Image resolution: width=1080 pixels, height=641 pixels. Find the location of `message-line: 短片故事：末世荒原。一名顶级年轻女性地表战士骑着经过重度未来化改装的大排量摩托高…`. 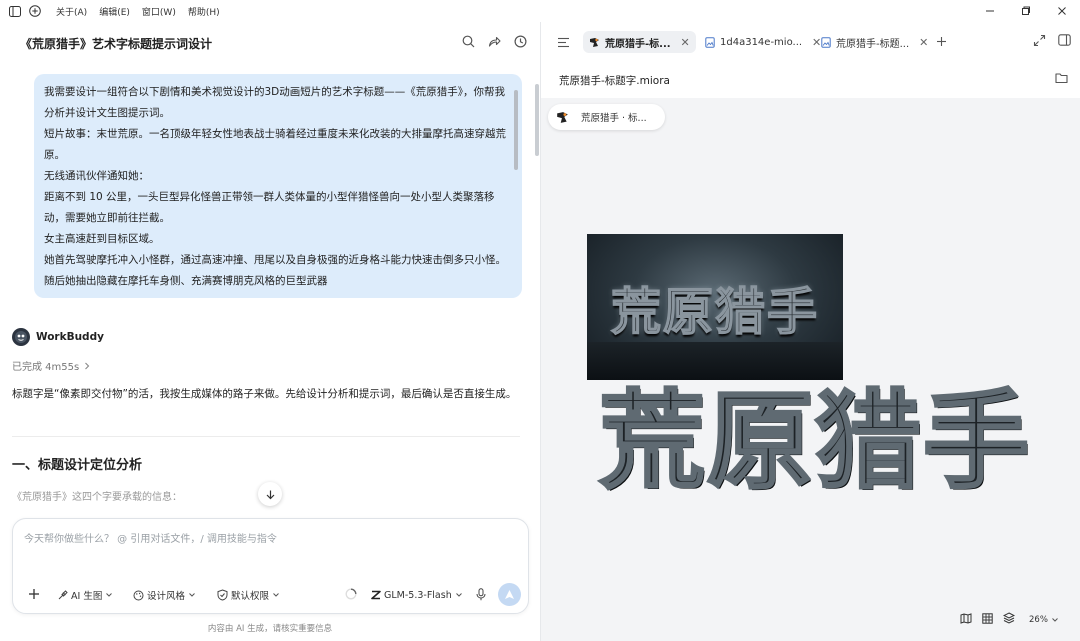

message-line: 短片故事：末世荒原。一名顶级年轻女性地表战士骑着经过重度未来化改装的大排量摩托高… is located at coordinates (275, 144).